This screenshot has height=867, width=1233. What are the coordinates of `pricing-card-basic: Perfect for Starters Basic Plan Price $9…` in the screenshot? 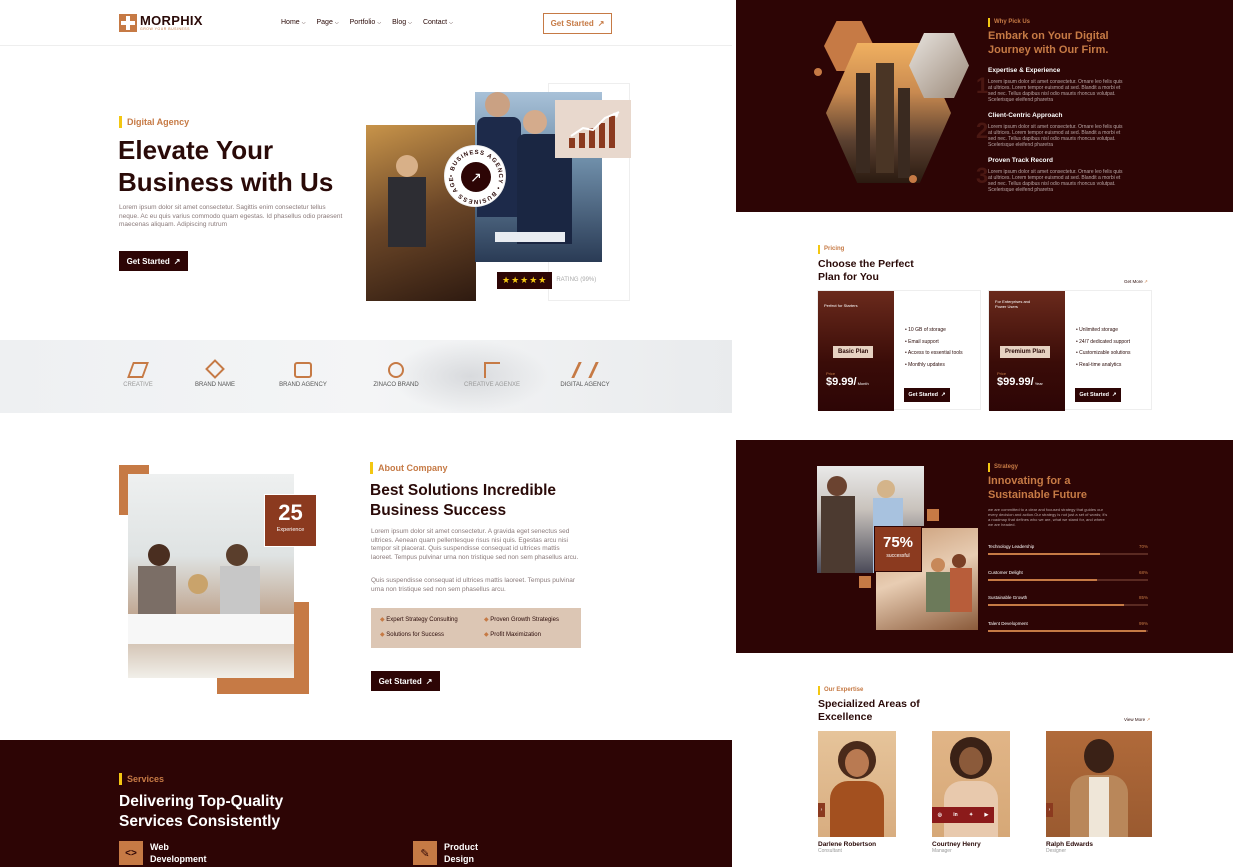 It's located at (899, 350).